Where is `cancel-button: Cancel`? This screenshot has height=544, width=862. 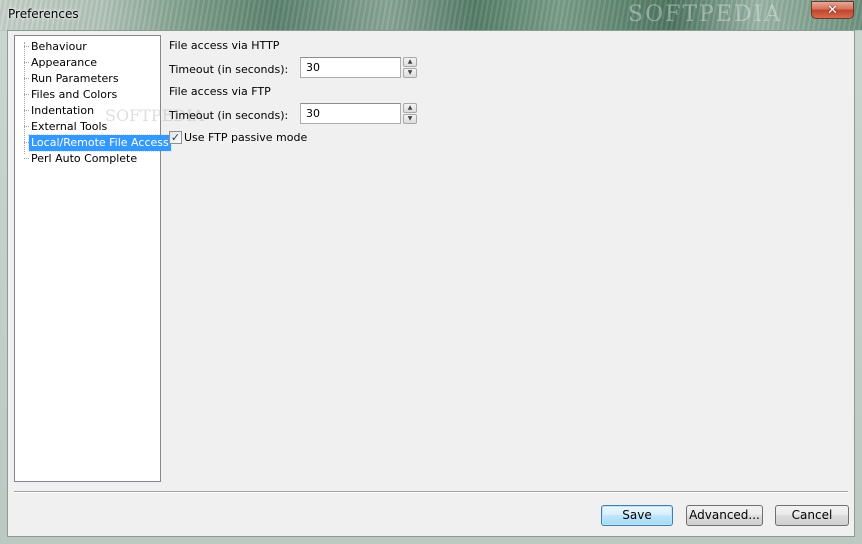 cancel-button: Cancel is located at coordinates (812, 515).